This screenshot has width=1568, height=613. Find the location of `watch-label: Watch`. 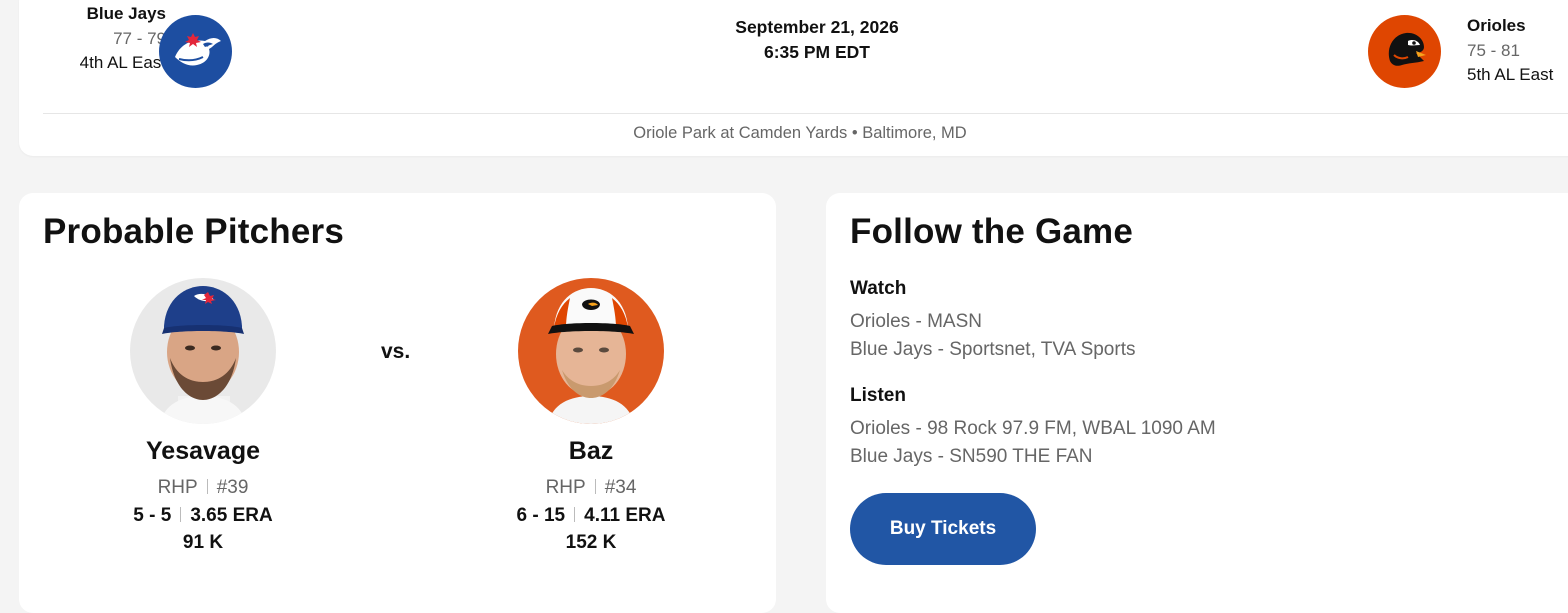

watch-label: Watch is located at coordinates (878, 288).